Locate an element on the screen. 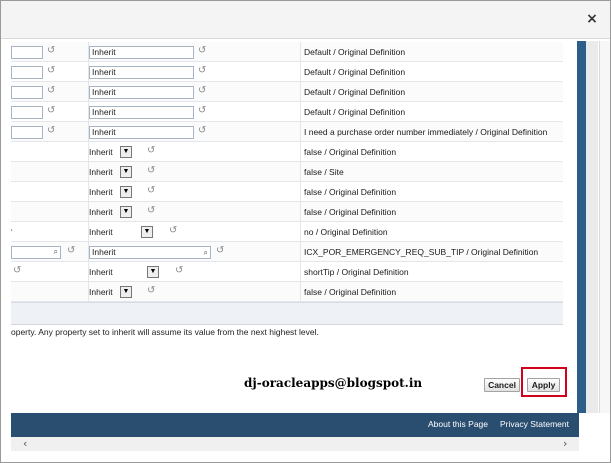  page-footer: About this Page Privacy Statement is located at coordinates (295, 425).